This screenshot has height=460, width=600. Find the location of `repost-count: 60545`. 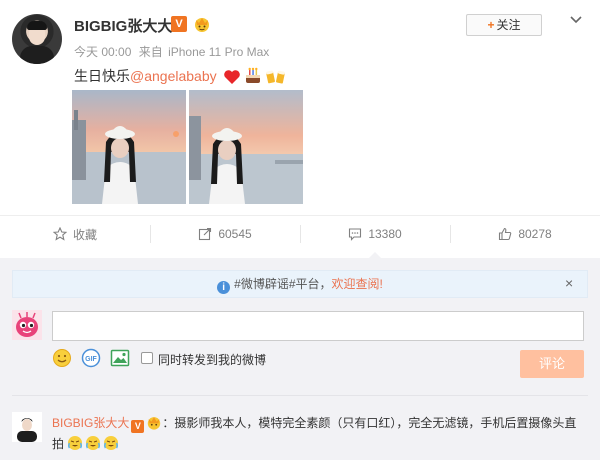

repost-count: 60545 is located at coordinates (235, 234).